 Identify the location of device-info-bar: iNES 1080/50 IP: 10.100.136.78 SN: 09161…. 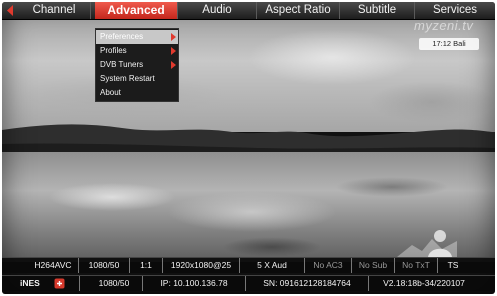
(248, 283).